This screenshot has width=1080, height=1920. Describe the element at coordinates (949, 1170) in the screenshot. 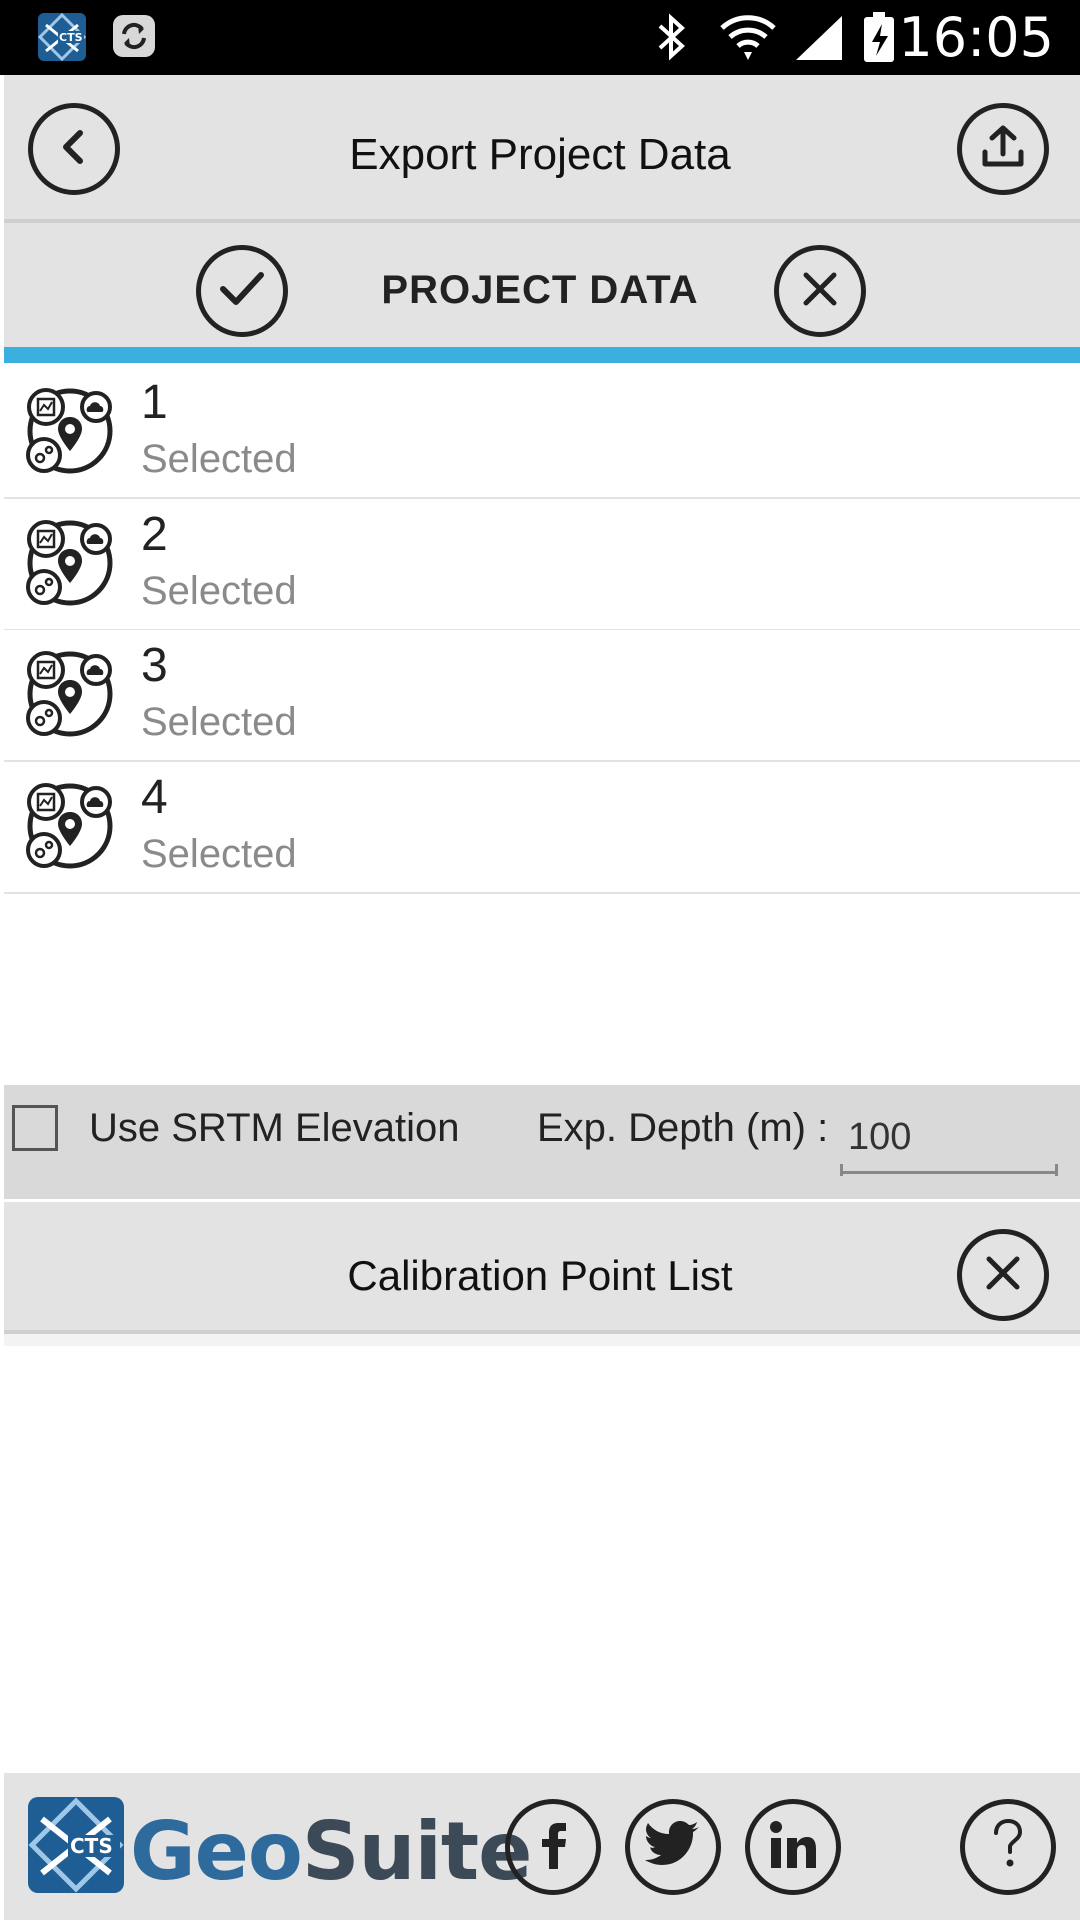

I see `exp-depth-input-underline` at that location.